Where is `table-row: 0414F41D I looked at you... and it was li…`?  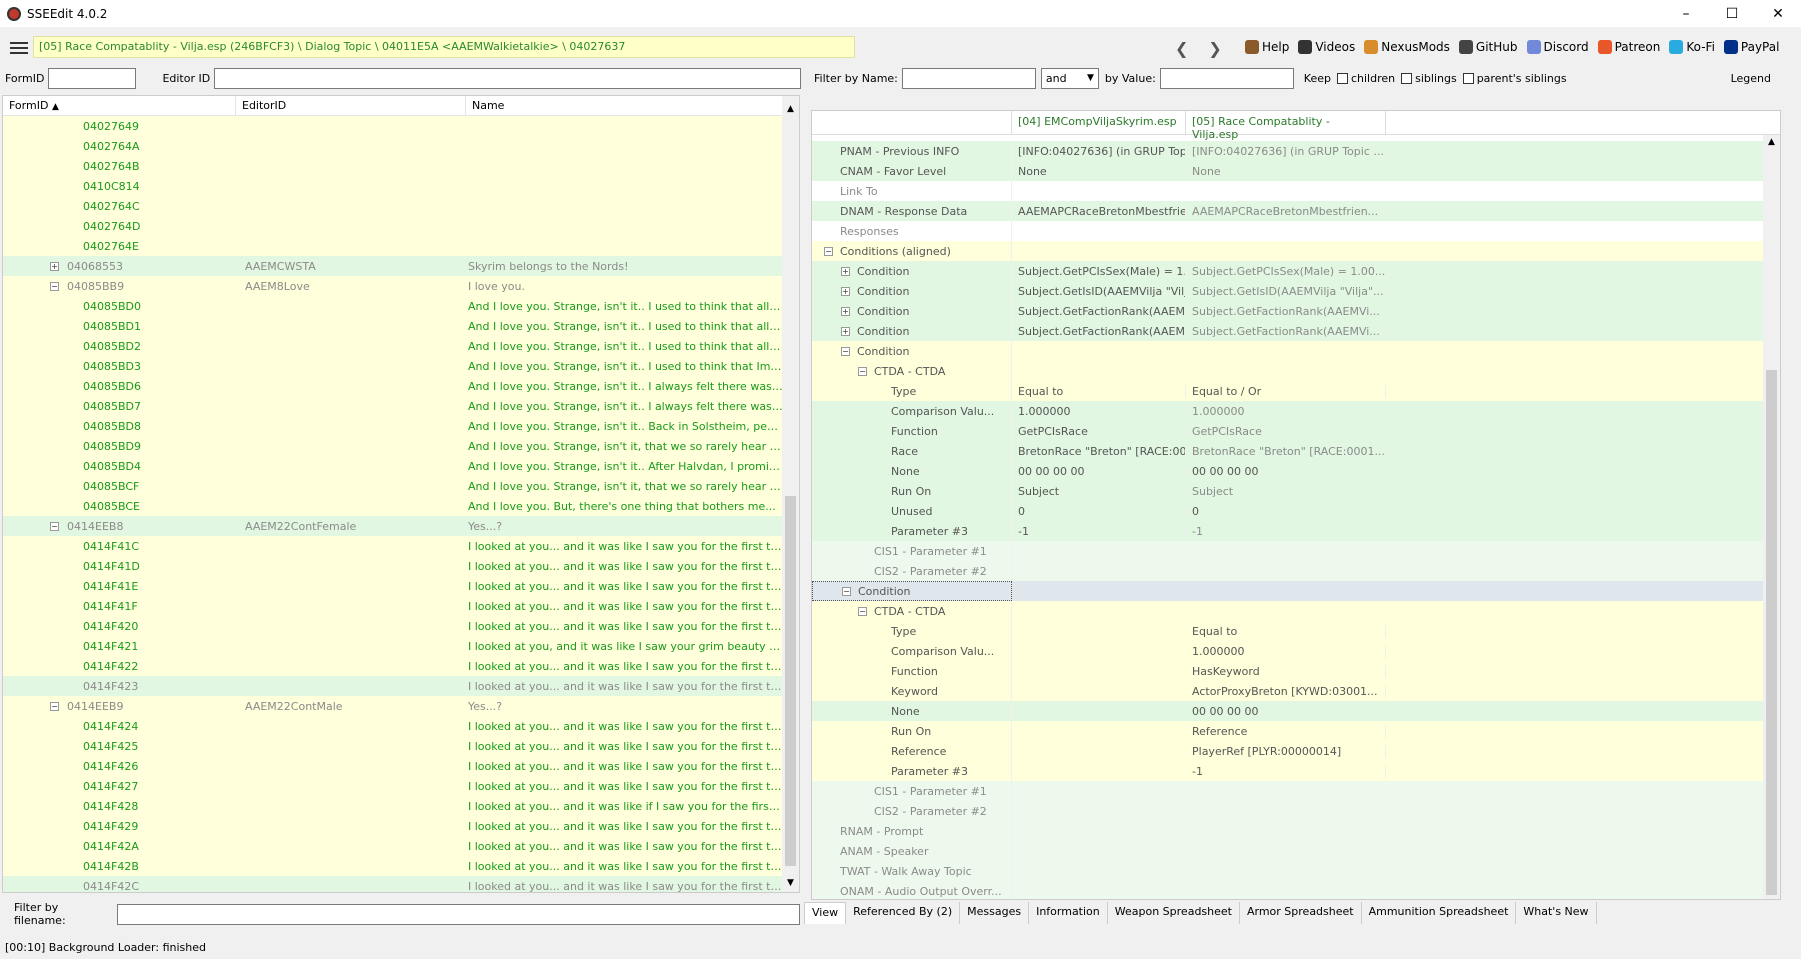 table-row: 0414F41D I looked at you... and it was li… is located at coordinates (393, 566).